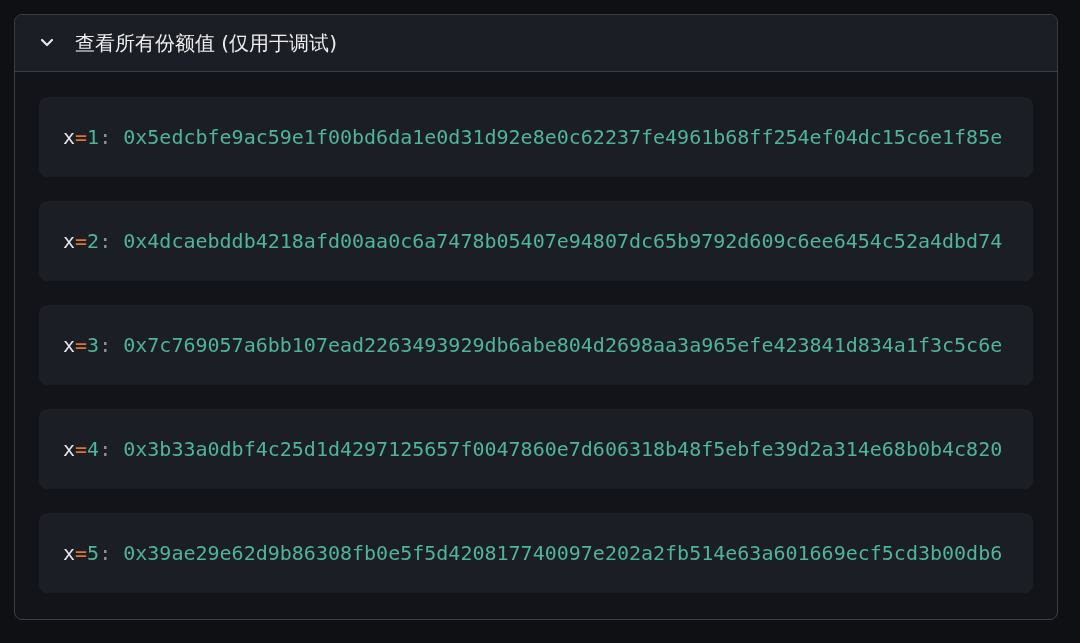  Describe the element at coordinates (536, 43) in the screenshot. I see `panel-header: 查看所有份额值 (仅用于调试)` at that location.